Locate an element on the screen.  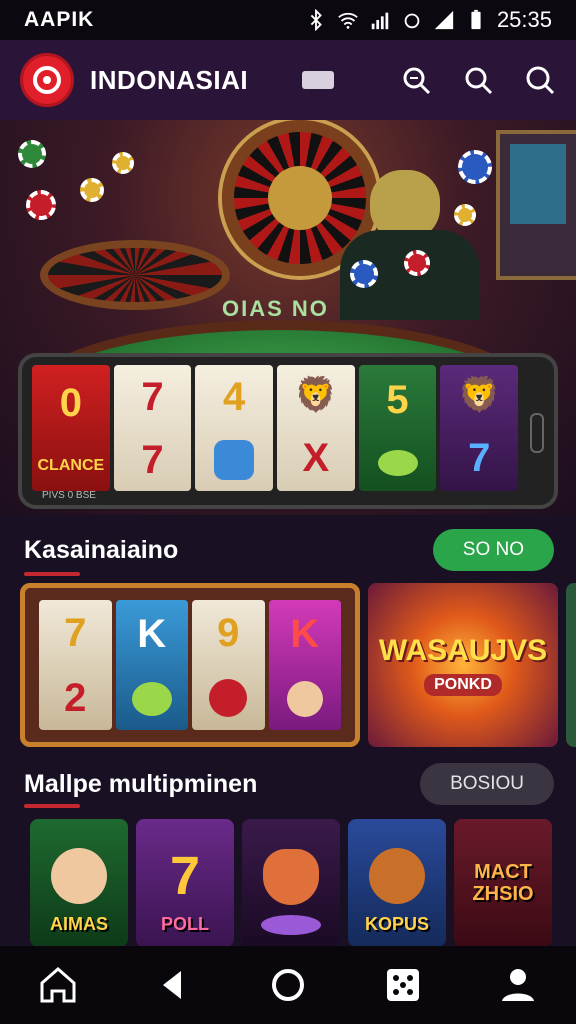
carrier-label: AAPIK is located at coordinates (59, 19).